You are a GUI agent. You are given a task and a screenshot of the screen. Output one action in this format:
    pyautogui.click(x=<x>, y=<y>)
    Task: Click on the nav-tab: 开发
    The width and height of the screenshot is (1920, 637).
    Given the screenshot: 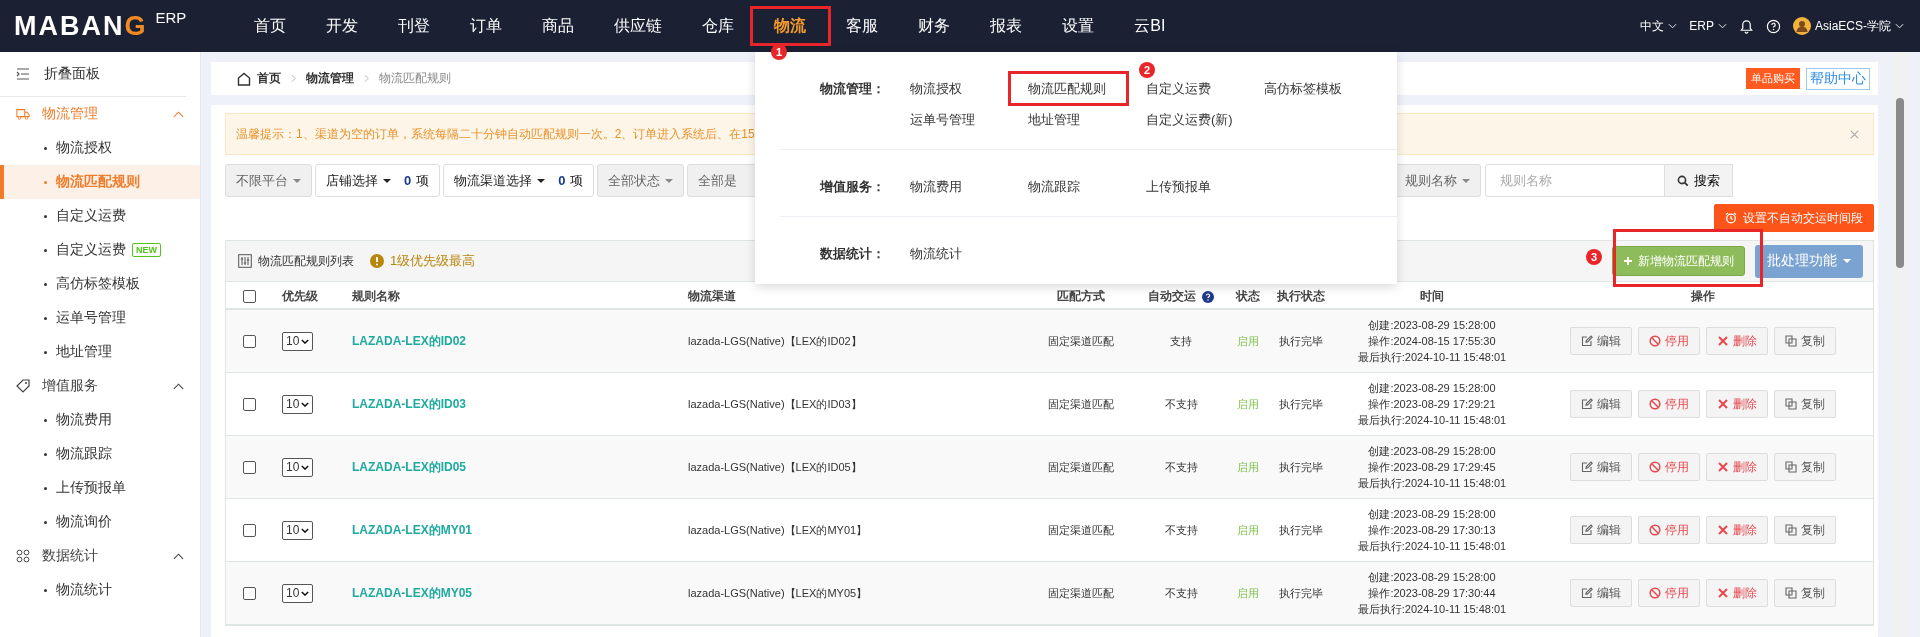 What is the action you would take?
    pyautogui.click(x=342, y=26)
    